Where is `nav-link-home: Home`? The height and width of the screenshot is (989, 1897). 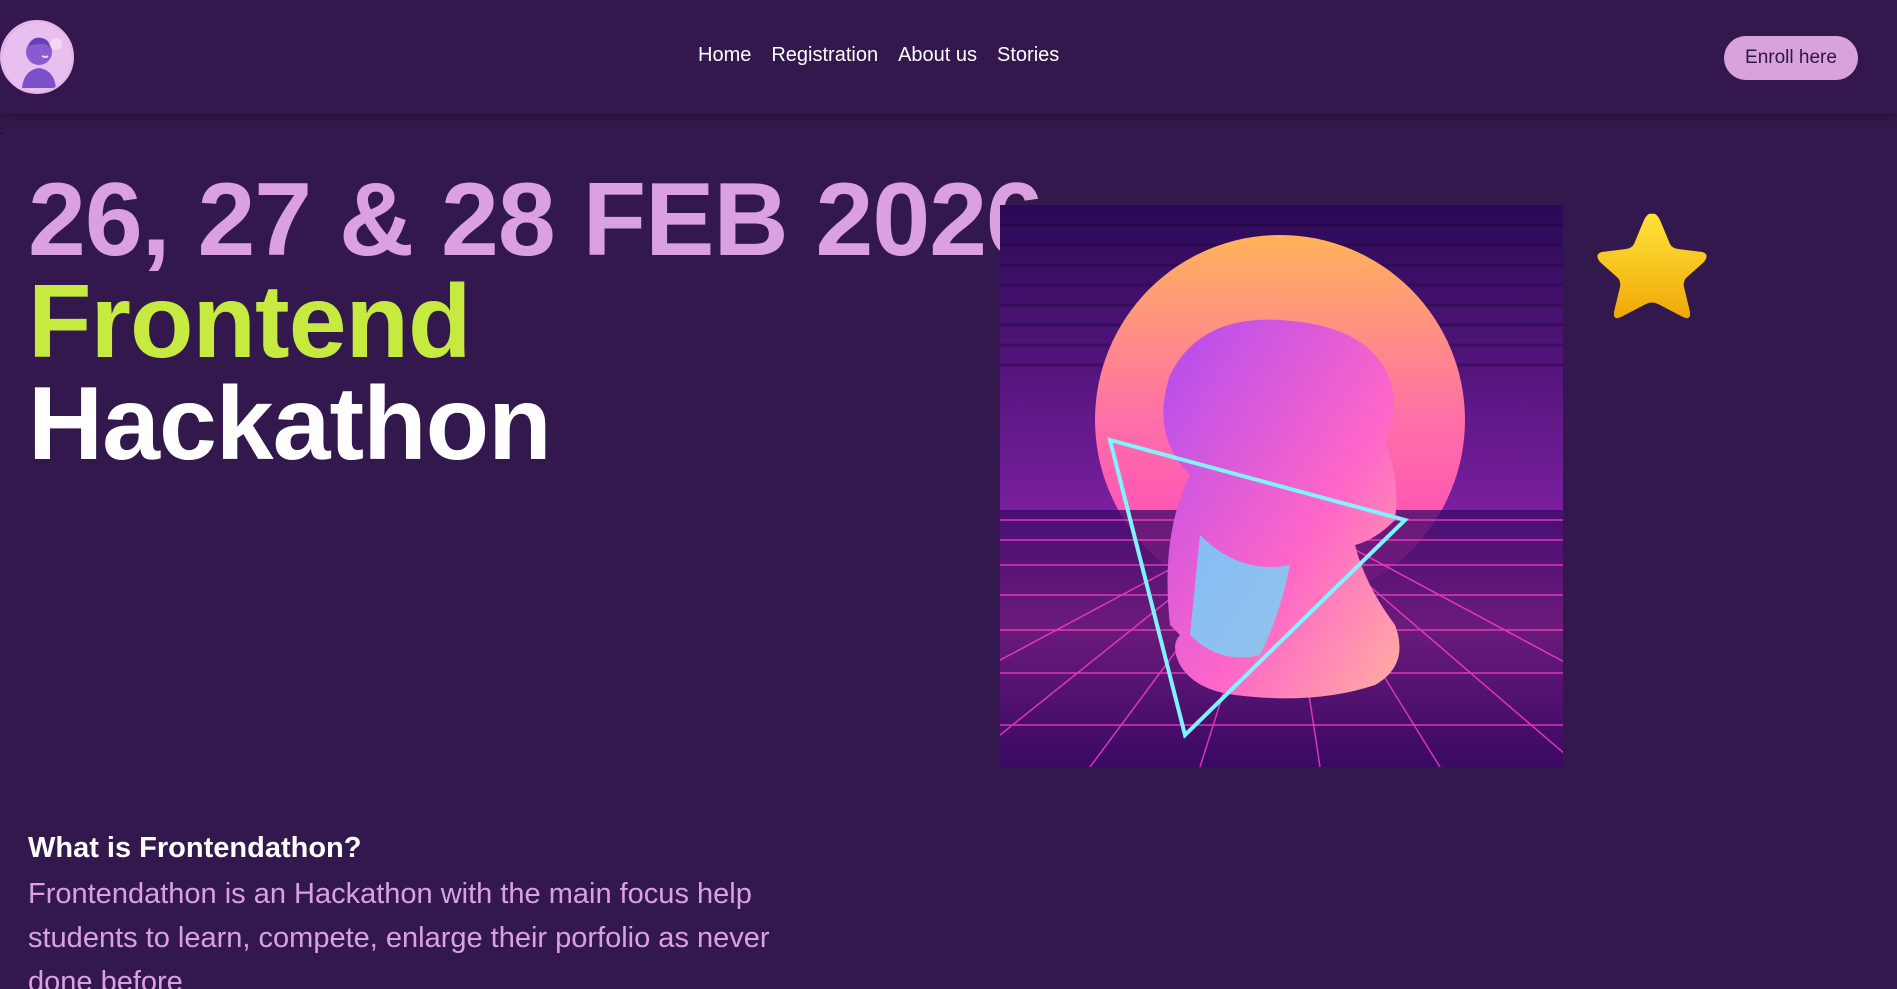 nav-link-home: Home is located at coordinates (724, 55).